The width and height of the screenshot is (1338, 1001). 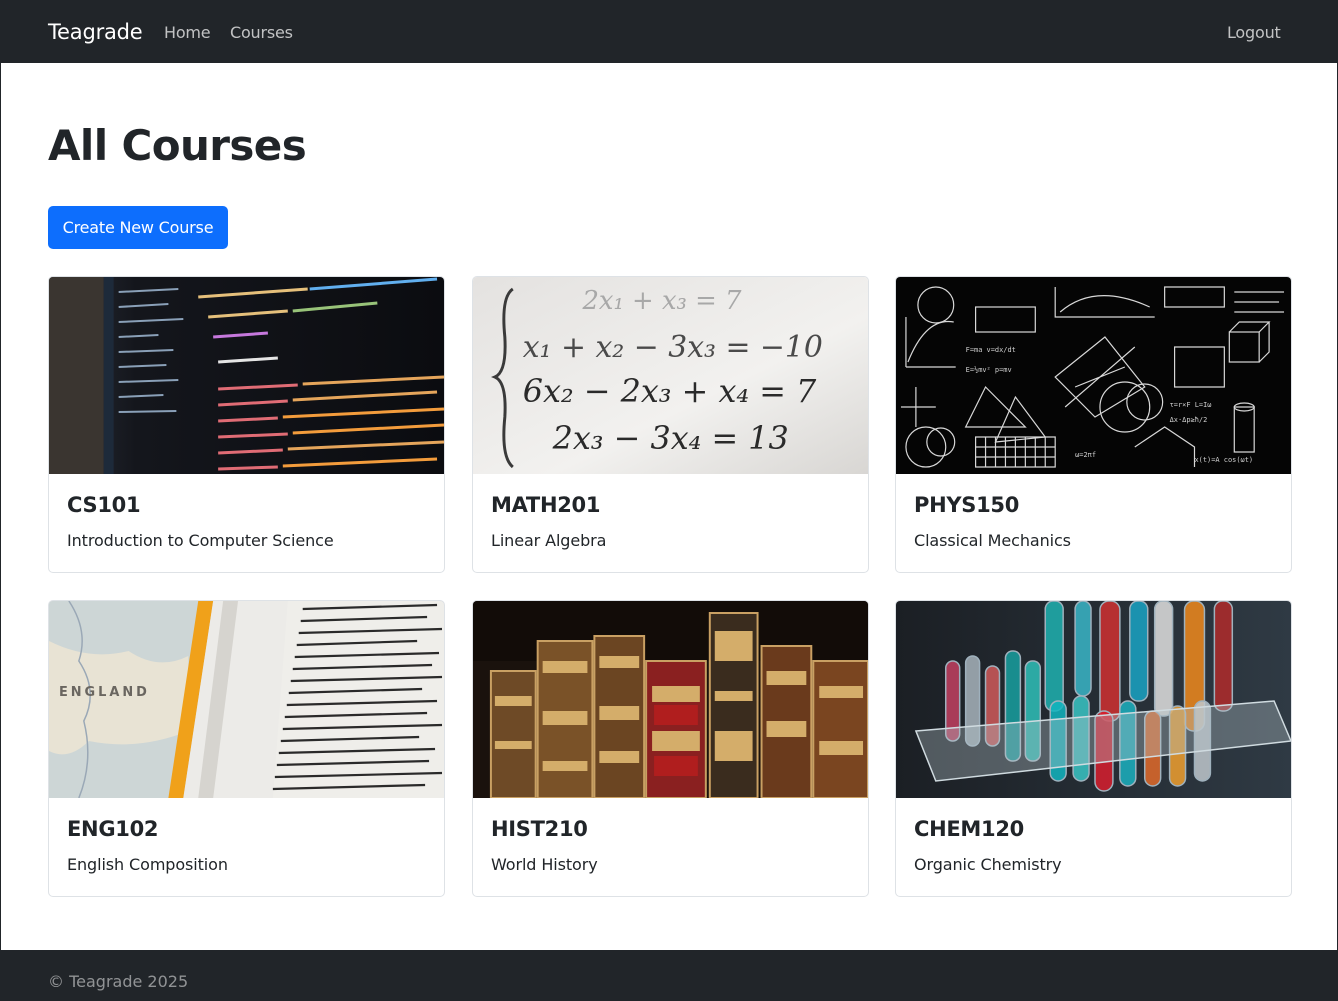 I want to click on course-card-chem120: CHEM120 Organic Chemistry, so click(x=1093, y=748).